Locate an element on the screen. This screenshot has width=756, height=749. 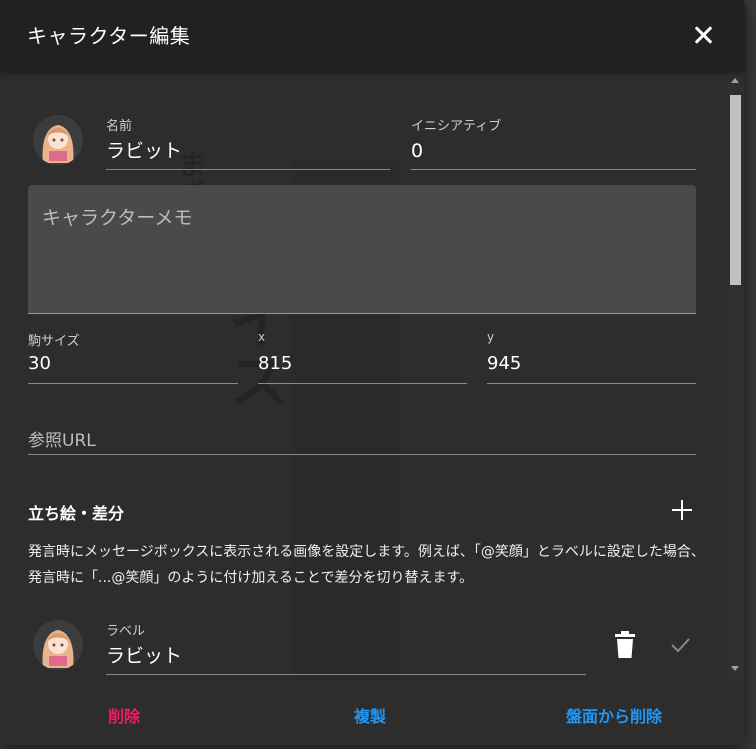
standing-label-caption: ラベル is located at coordinates (126, 631).